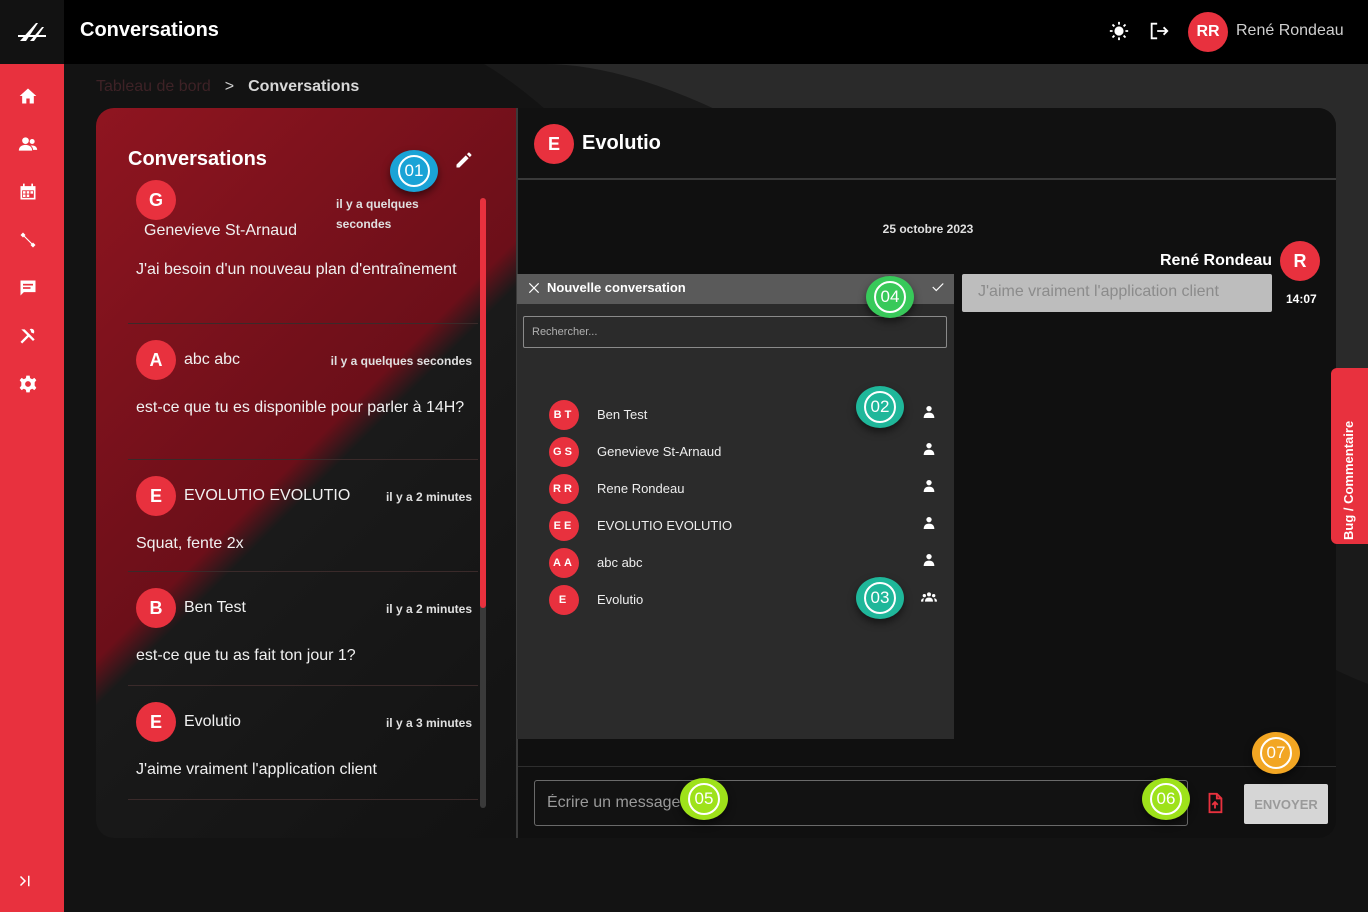 The width and height of the screenshot is (1368, 912). I want to click on contact-item: EE EVOLUTIO EVOLUTIO, so click(744, 525).